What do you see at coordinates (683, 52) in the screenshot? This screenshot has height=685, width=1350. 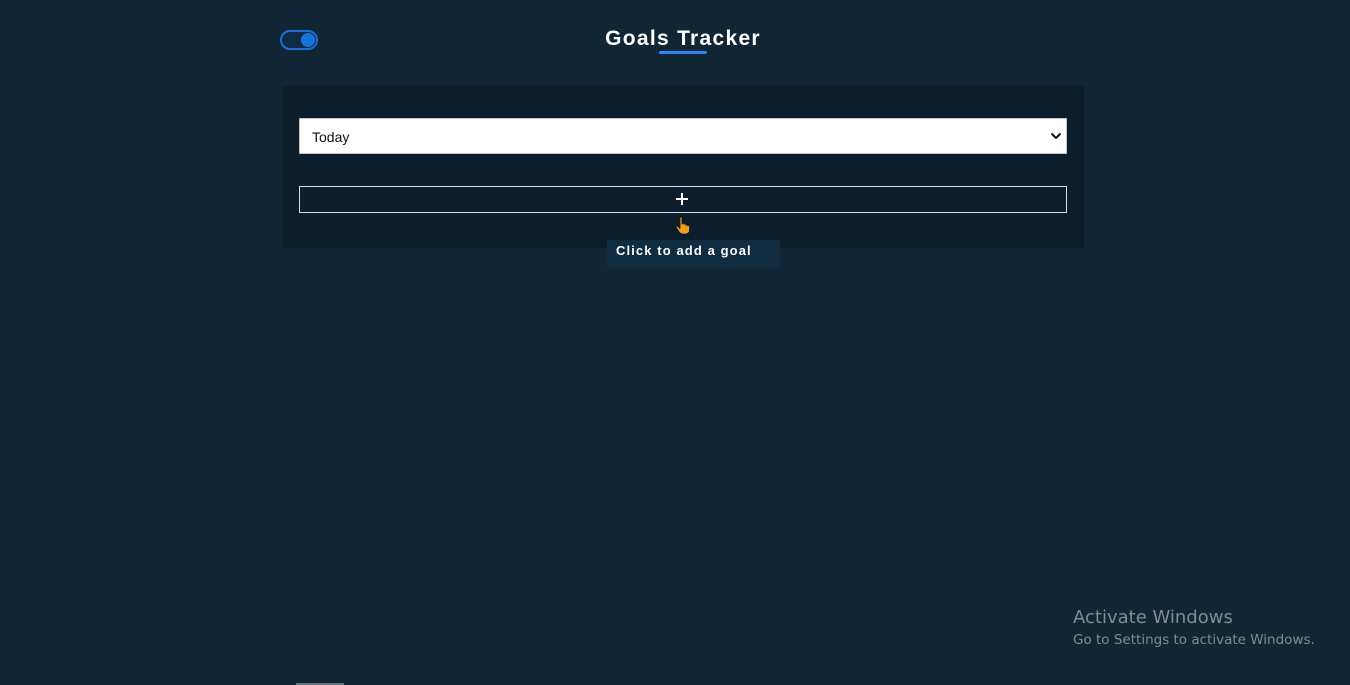 I see `title-underline` at bounding box center [683, 52].